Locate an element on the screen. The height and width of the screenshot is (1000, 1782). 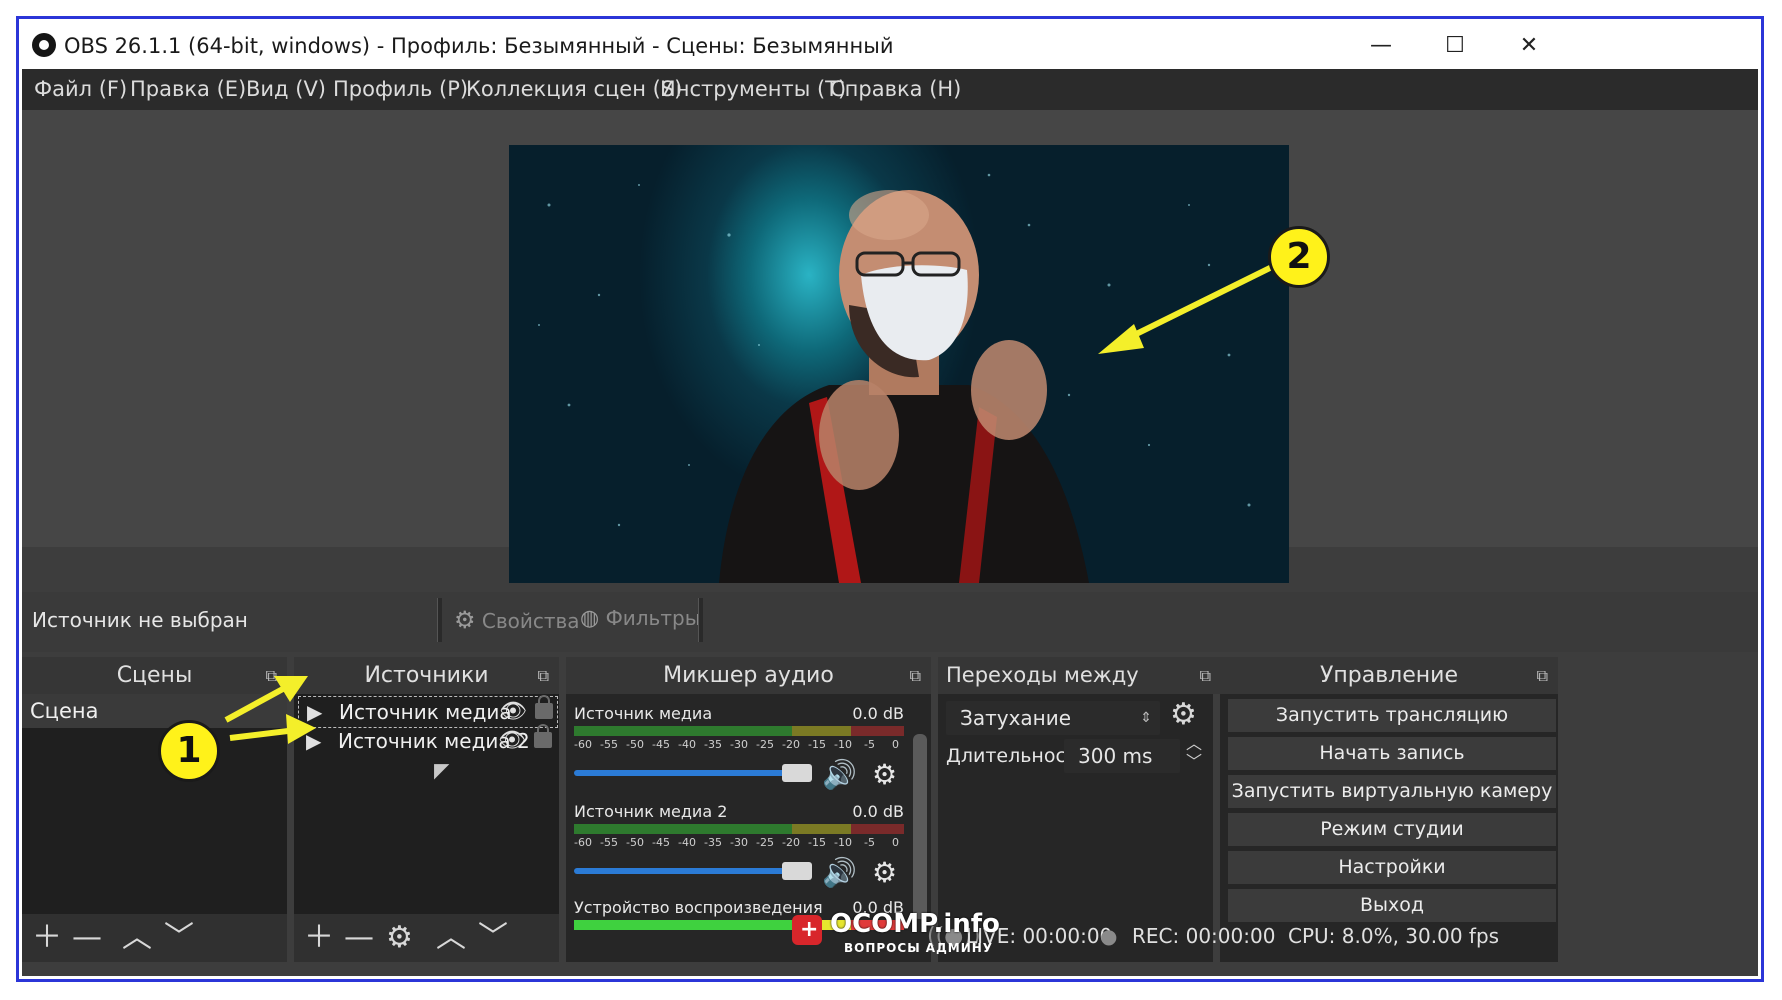
source-info-bar: Источник не выбран ⚙ Свойства ◍ Фильтры is located at coordinates (890, 622).